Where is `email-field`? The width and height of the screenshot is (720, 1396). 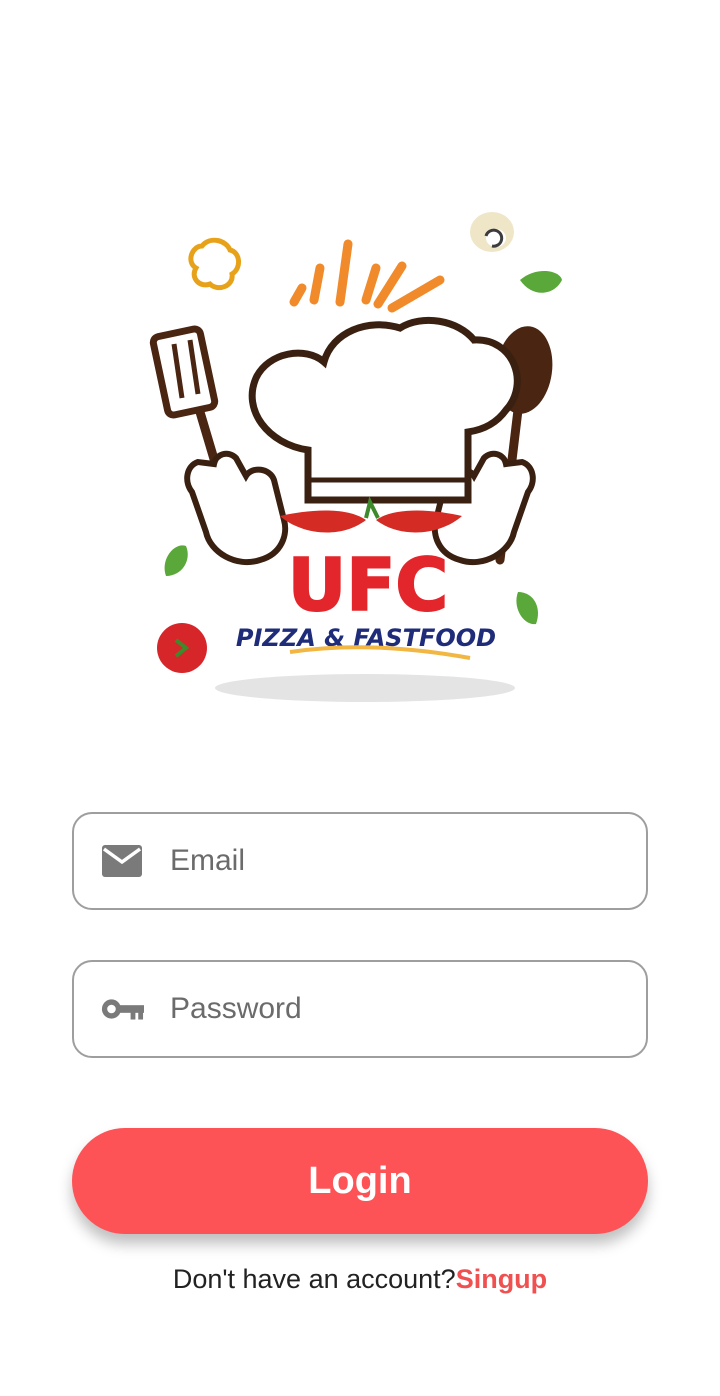 email-field is located at coordinates (360, 861).